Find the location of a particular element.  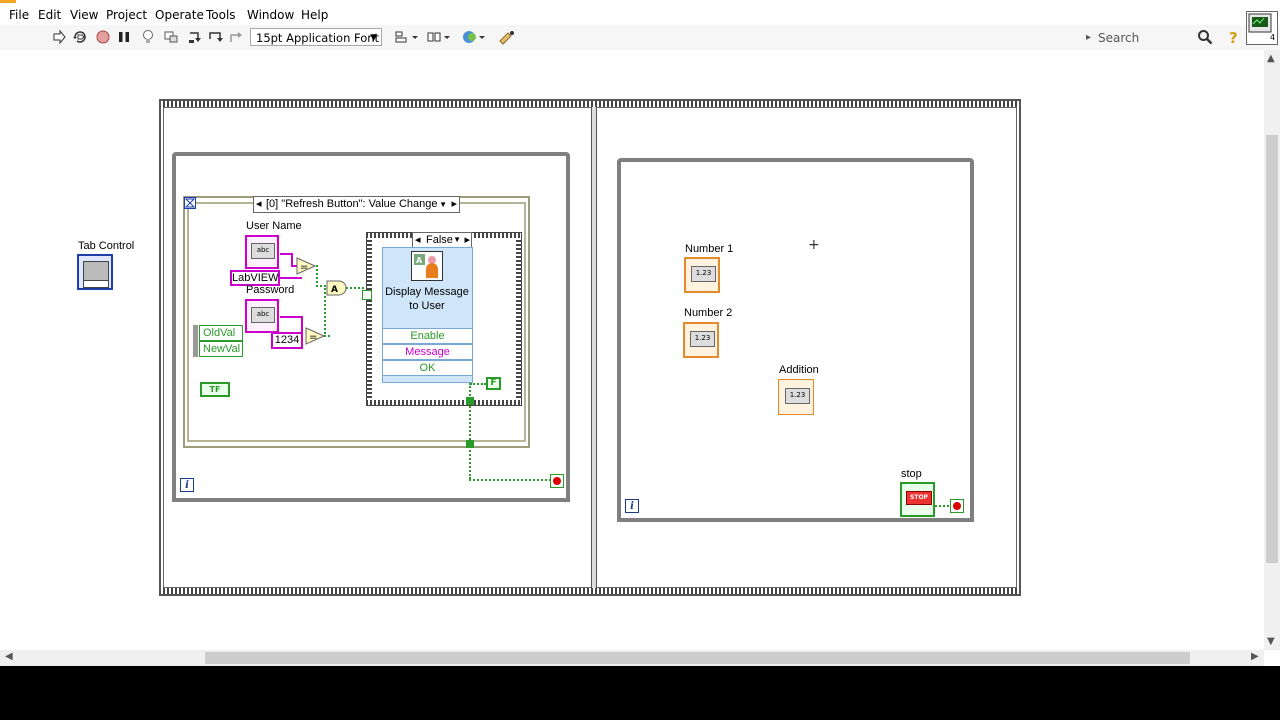

menu-window: Window is located at coordinates (270, 15).